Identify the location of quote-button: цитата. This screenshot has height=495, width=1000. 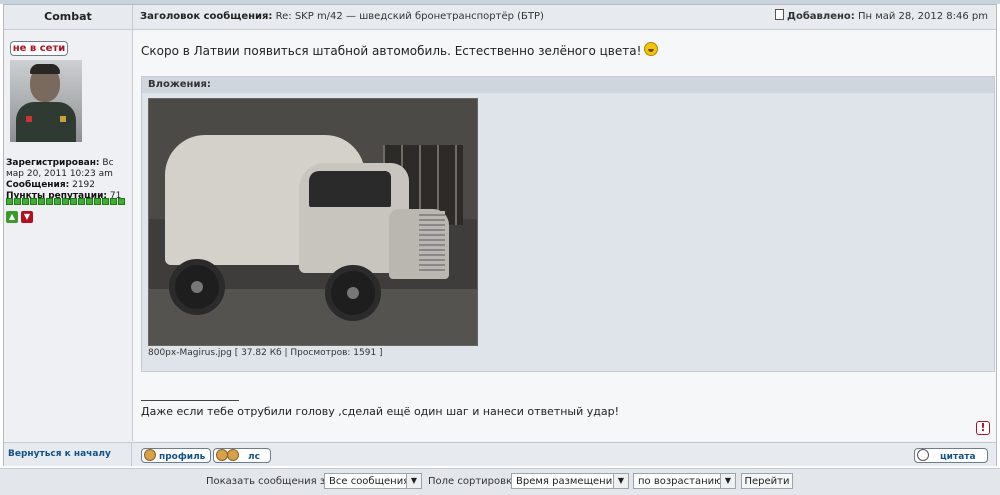
(951, 455).